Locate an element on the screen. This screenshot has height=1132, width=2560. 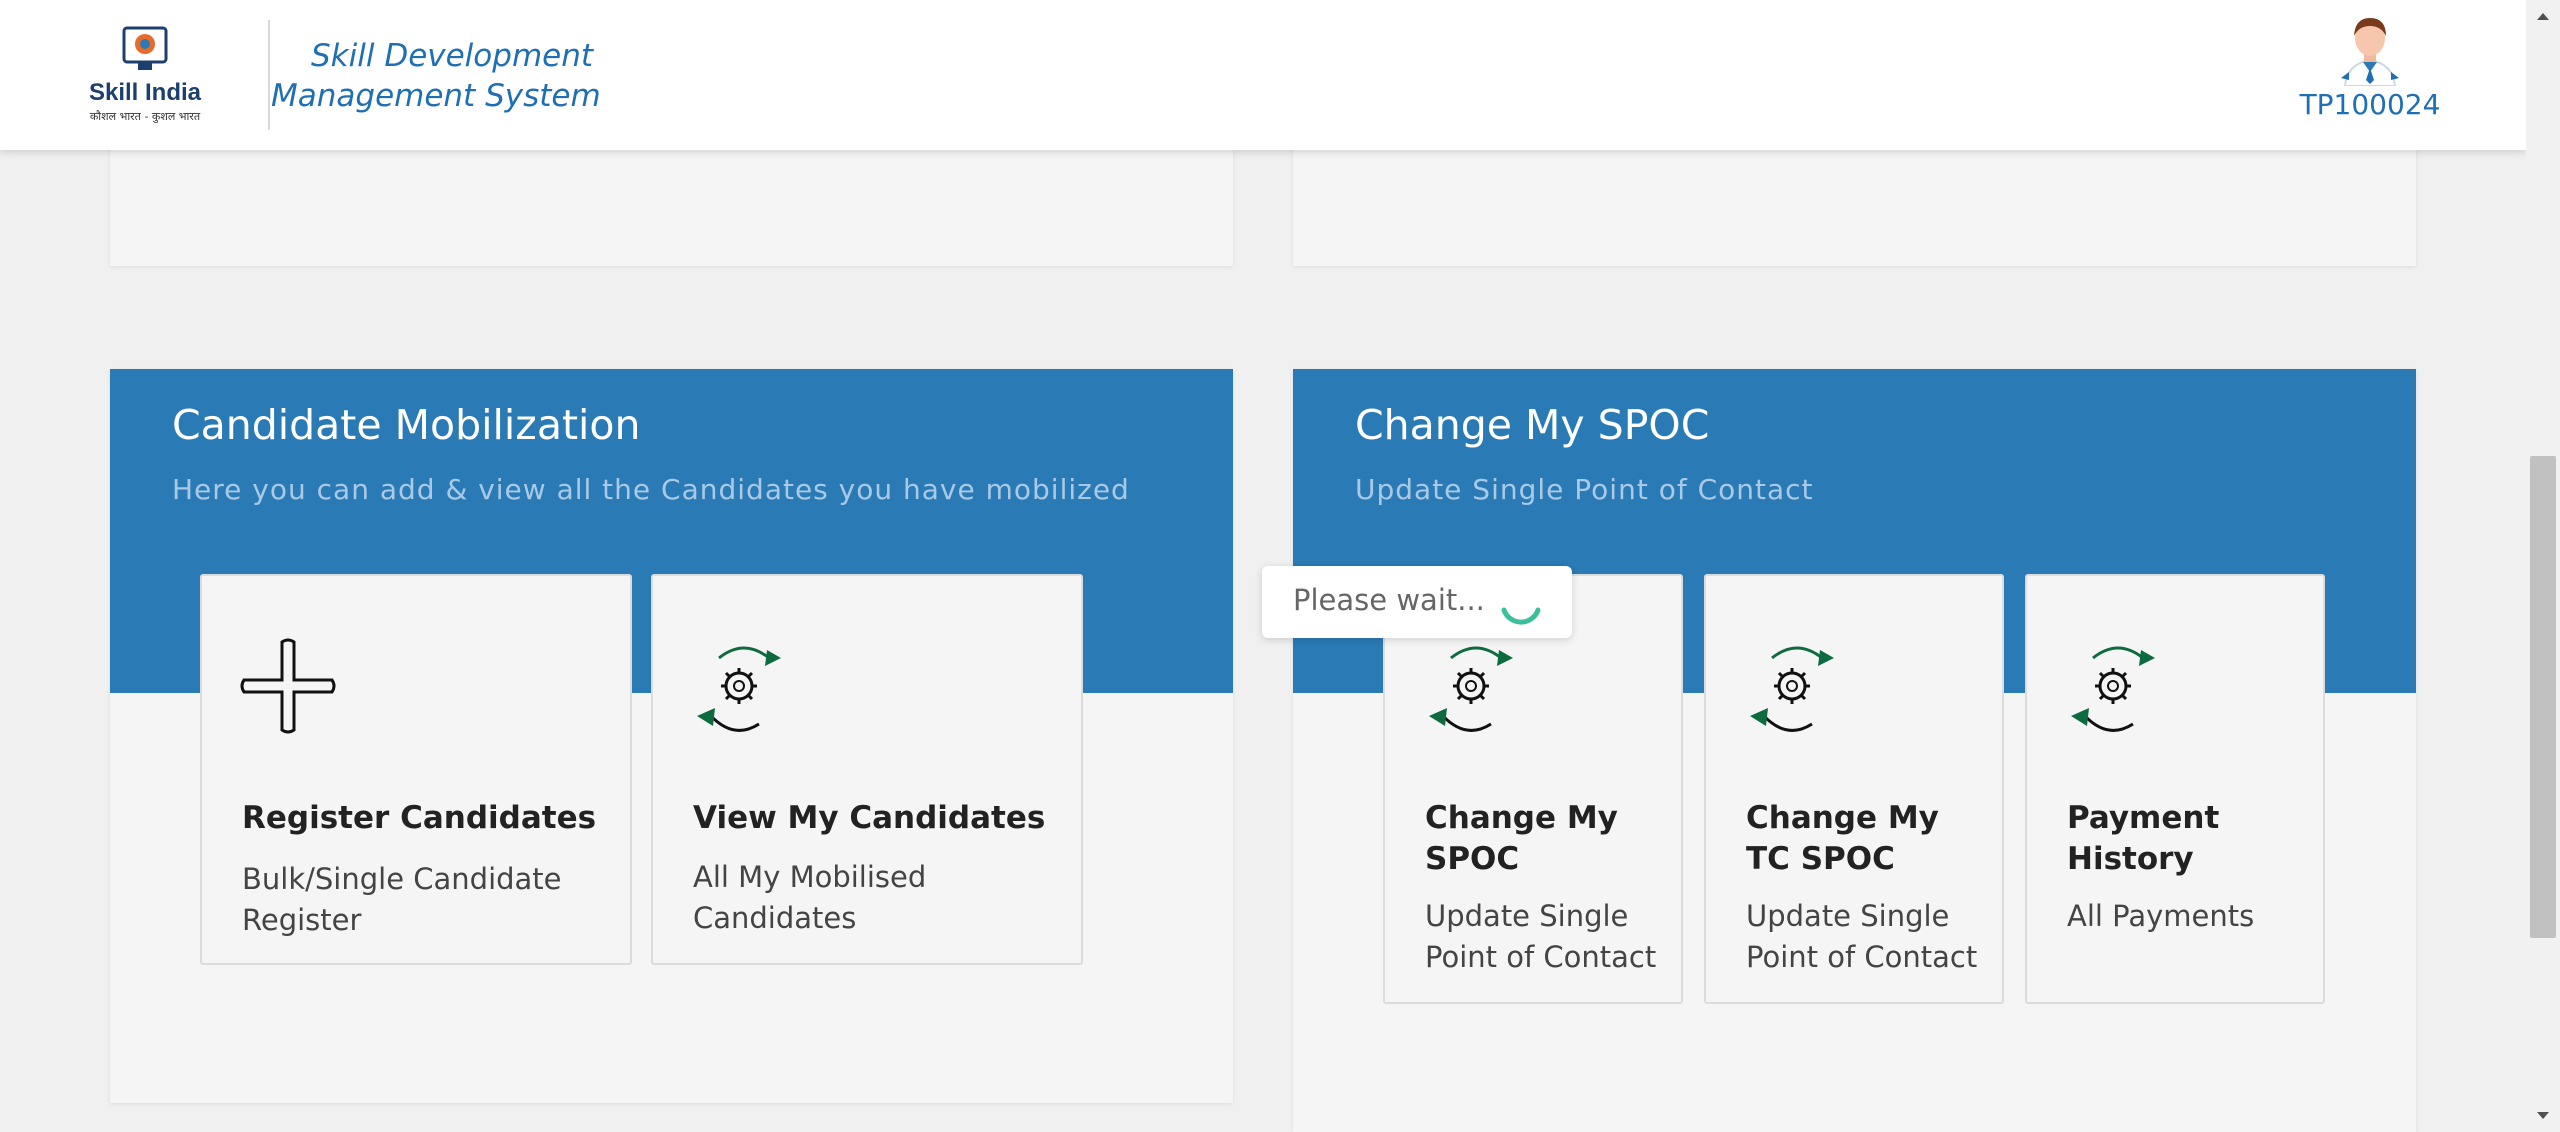
scroll-down-arrow-icon is located at coordinates (2543, 1115).